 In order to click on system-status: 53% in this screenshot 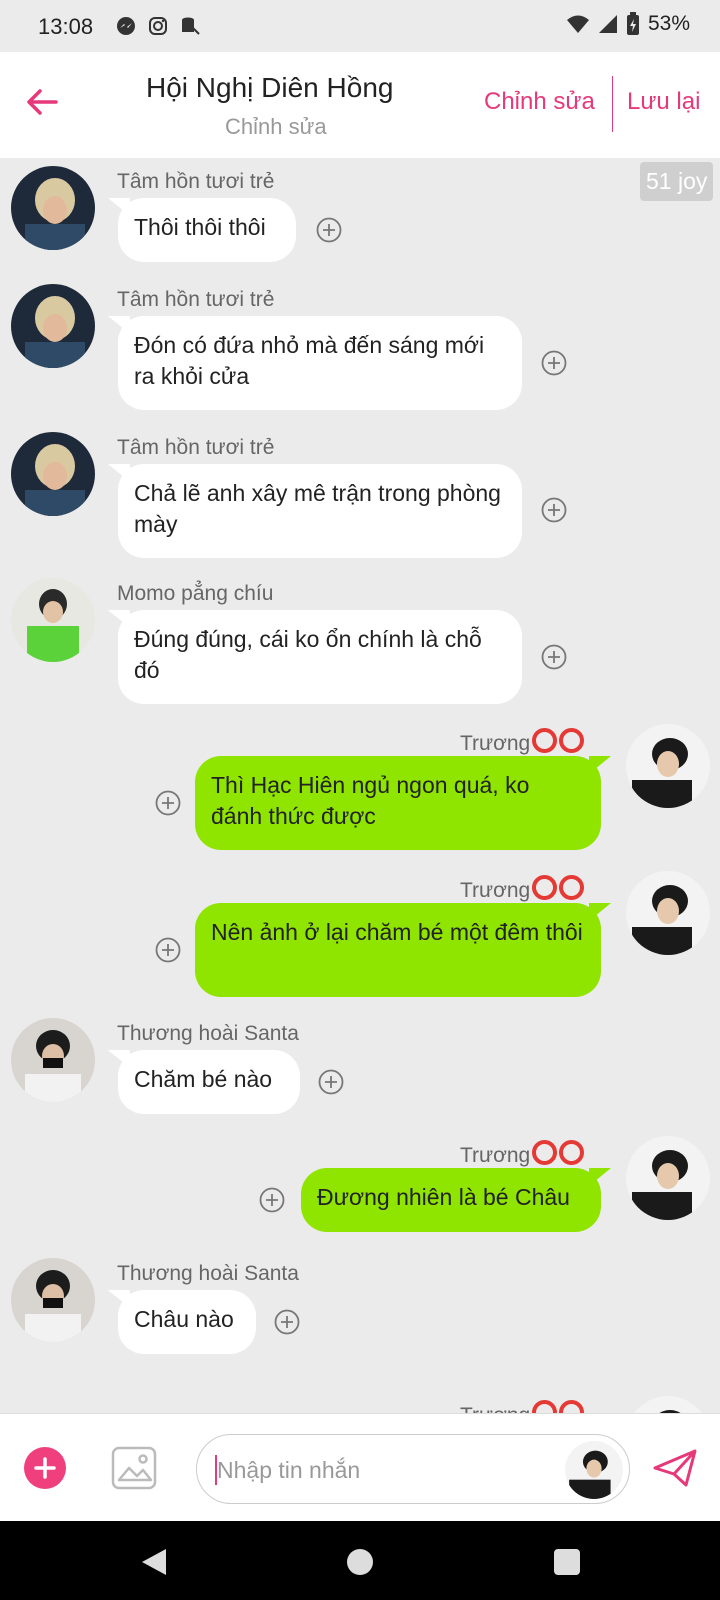, I will do `click(628, 24)`.